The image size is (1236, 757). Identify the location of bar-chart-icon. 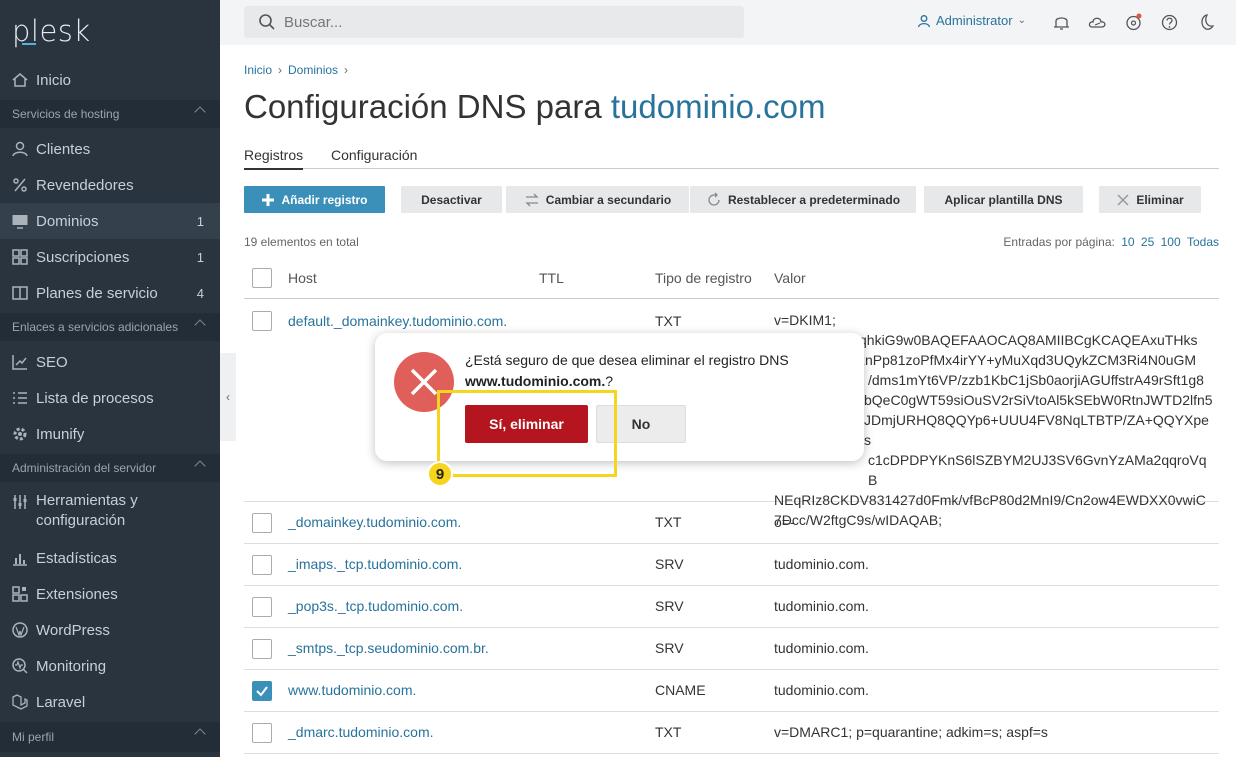
(20, 558).